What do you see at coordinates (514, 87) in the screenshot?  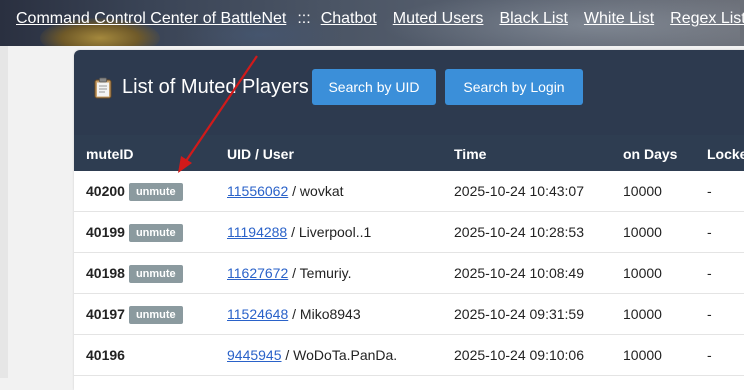 I see `search-by-login-button: Search by Login` at bounding box center [514, 87].